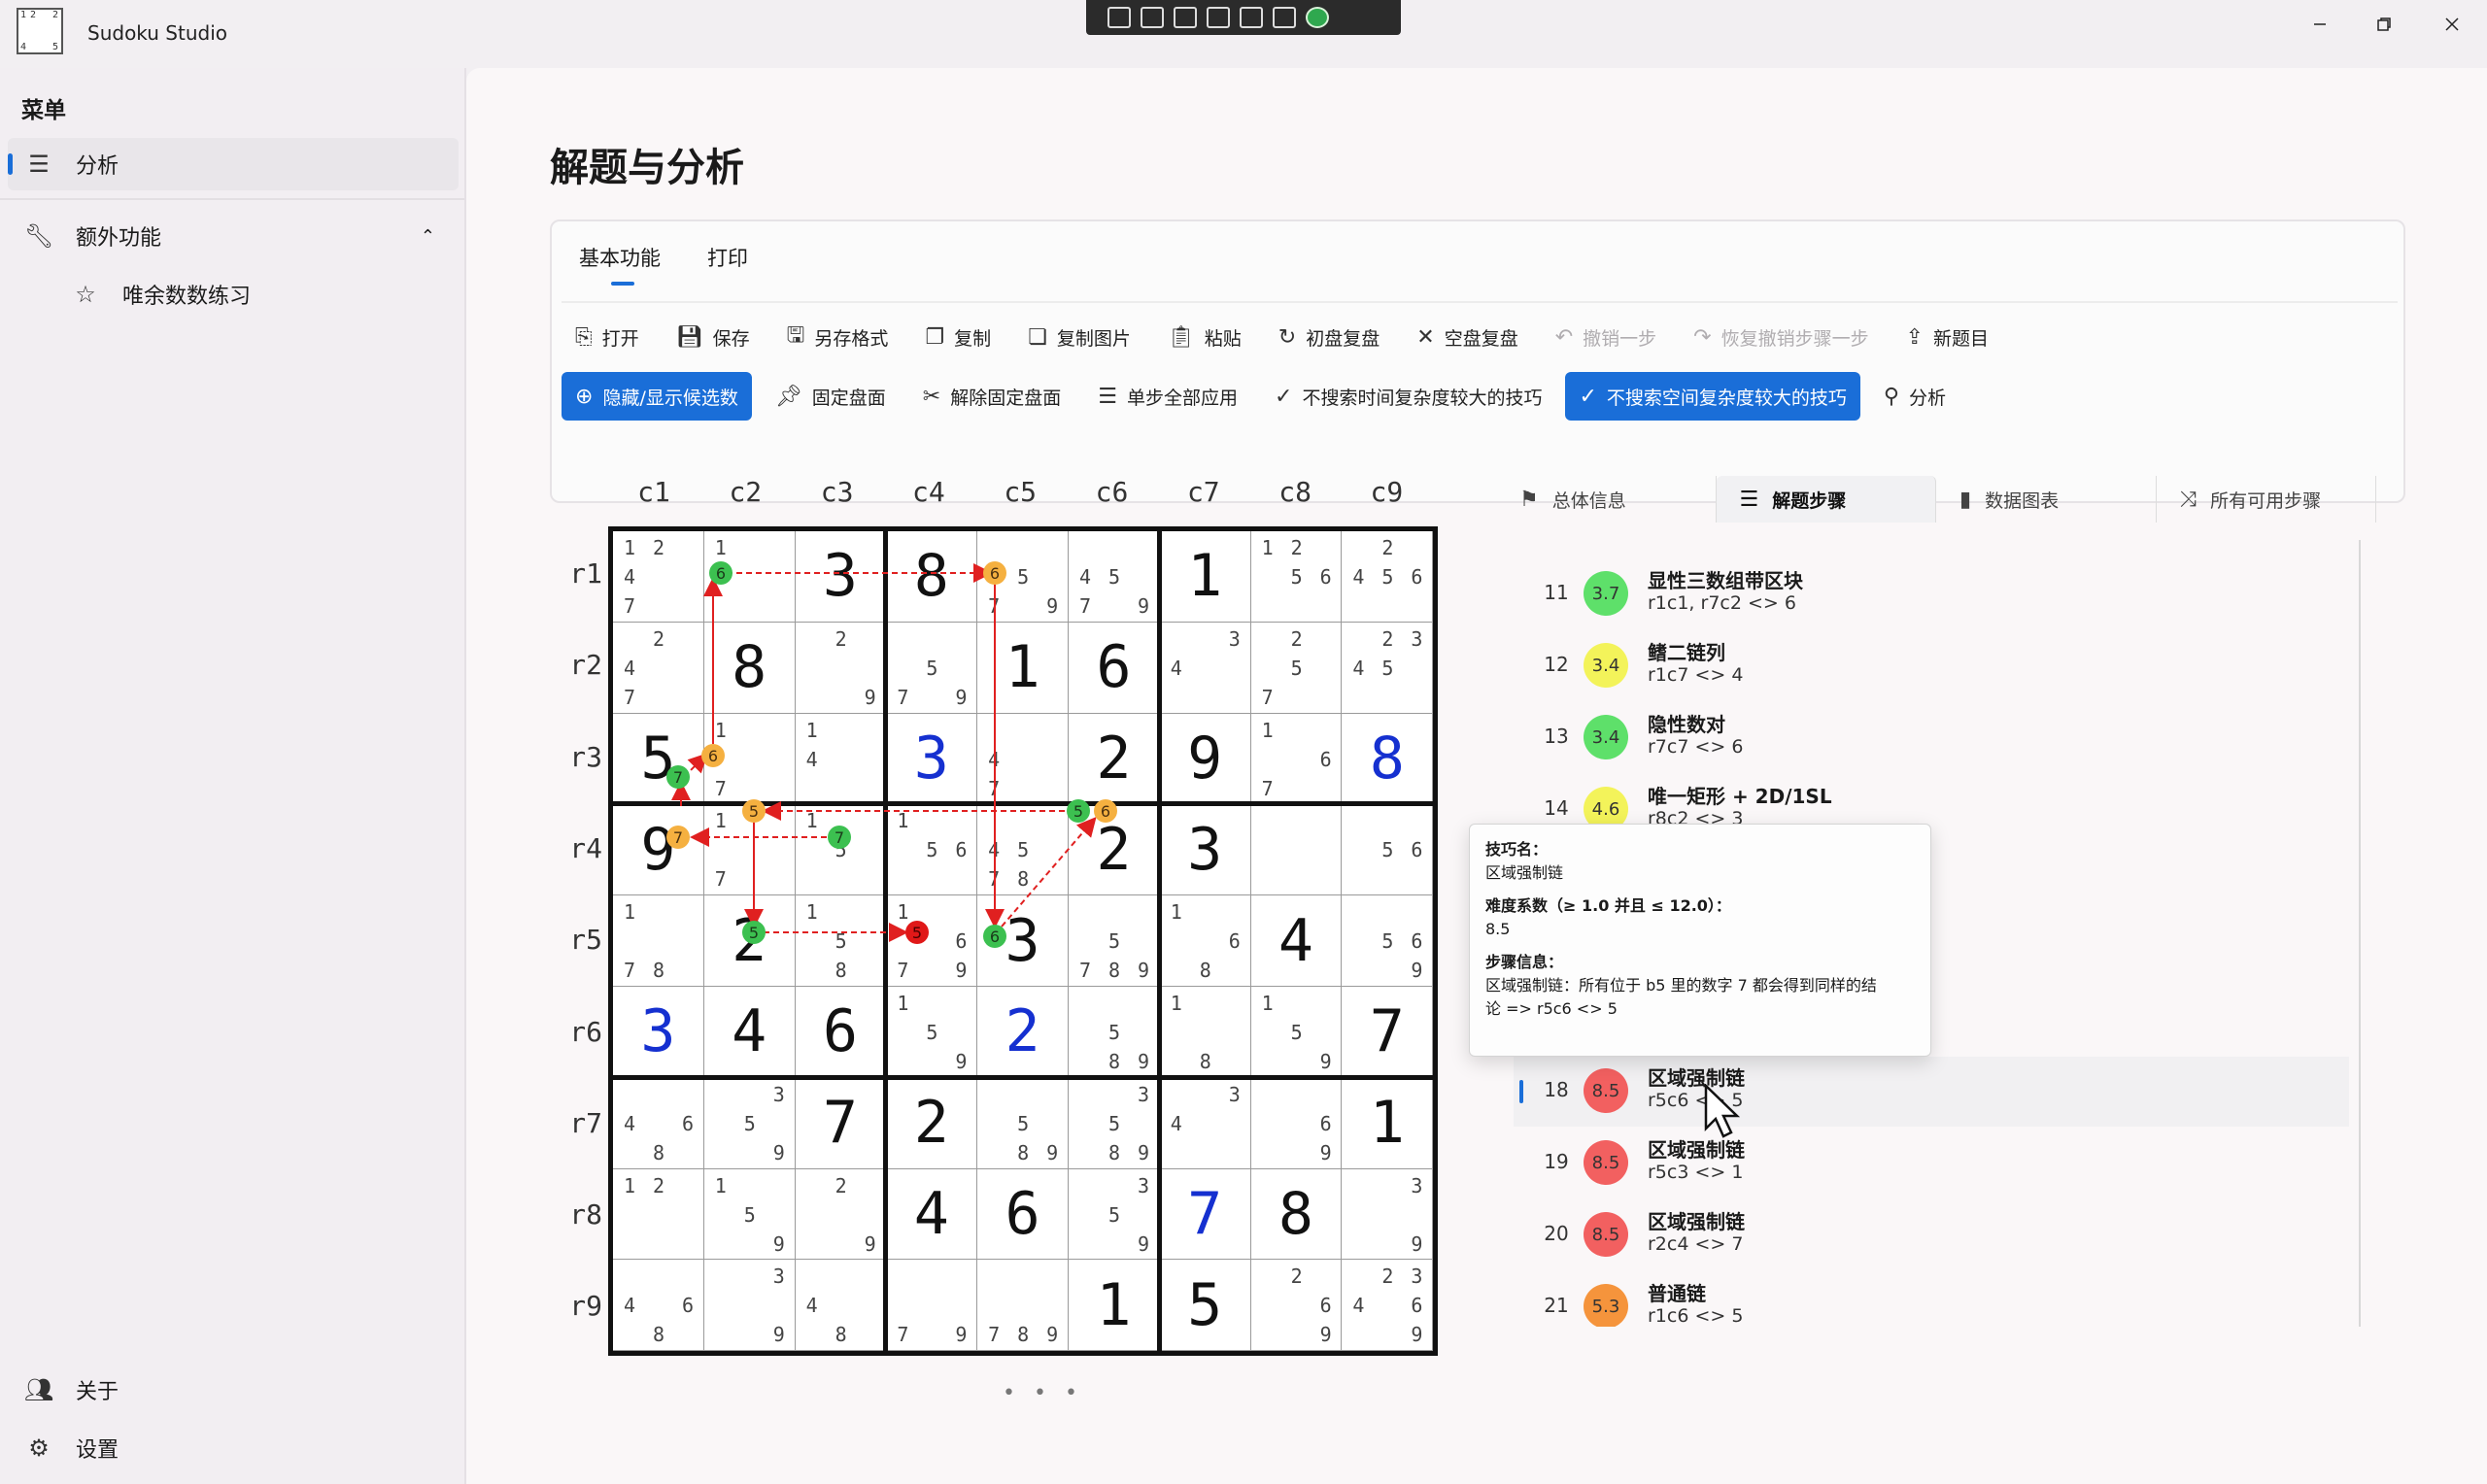 The height and width of the screenshot is (1484, 2487). I want to click on cell-r5c5: 3, so click(1023, 941).